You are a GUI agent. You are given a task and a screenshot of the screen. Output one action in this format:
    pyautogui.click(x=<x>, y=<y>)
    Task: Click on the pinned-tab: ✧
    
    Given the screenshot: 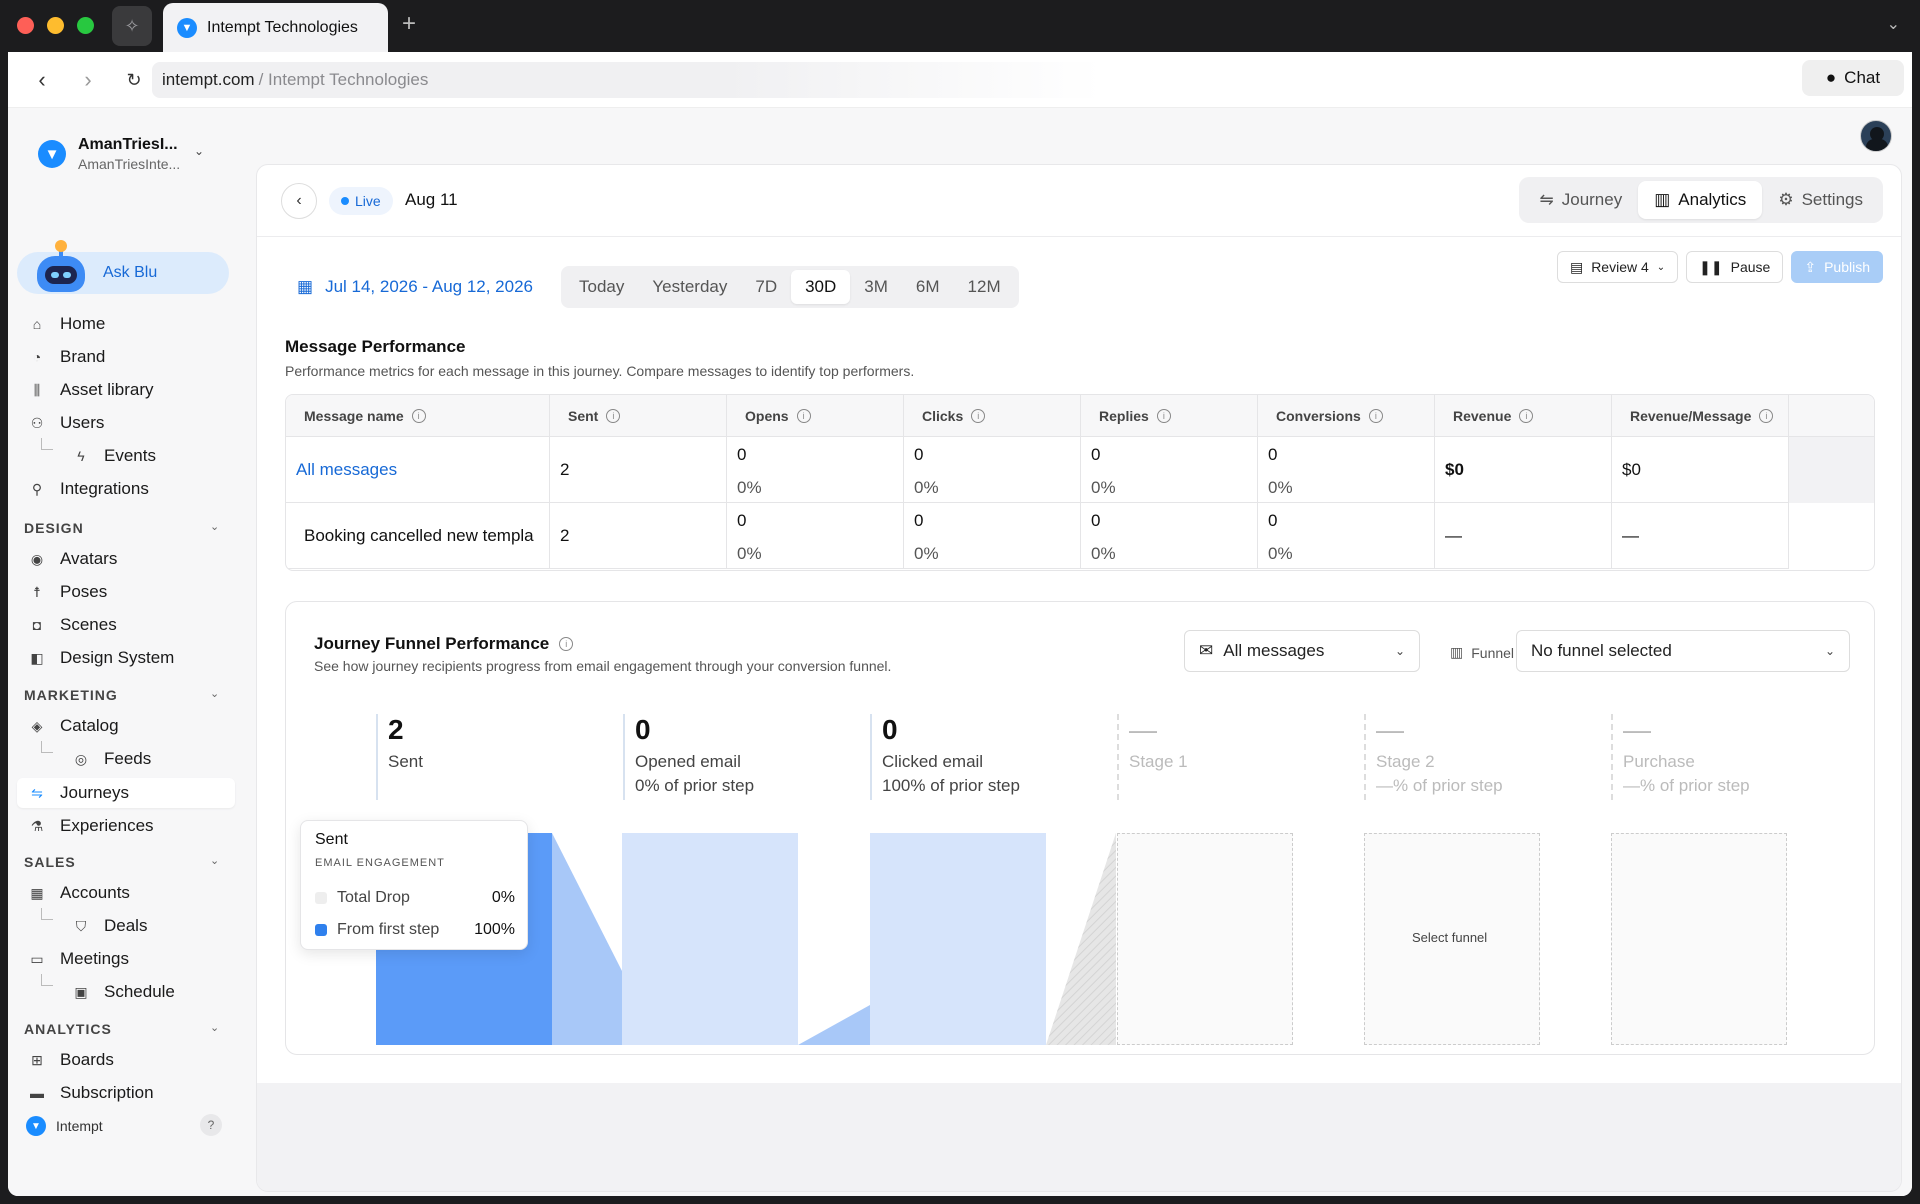 What is the action you would take?
    pyautogui.click(x=132, y=26)
    